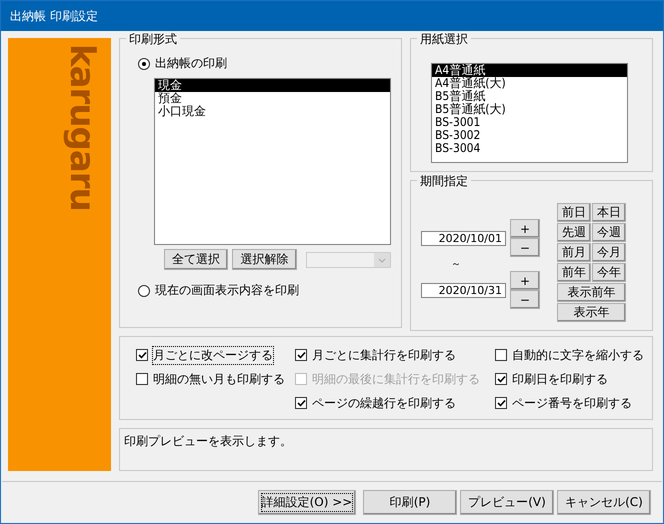 The width and height of the screenshot is (664, 524). What do you see at coordinates (574, 272) in the screenshot?
I see `button: 前年` at bounding box center [574, 272].